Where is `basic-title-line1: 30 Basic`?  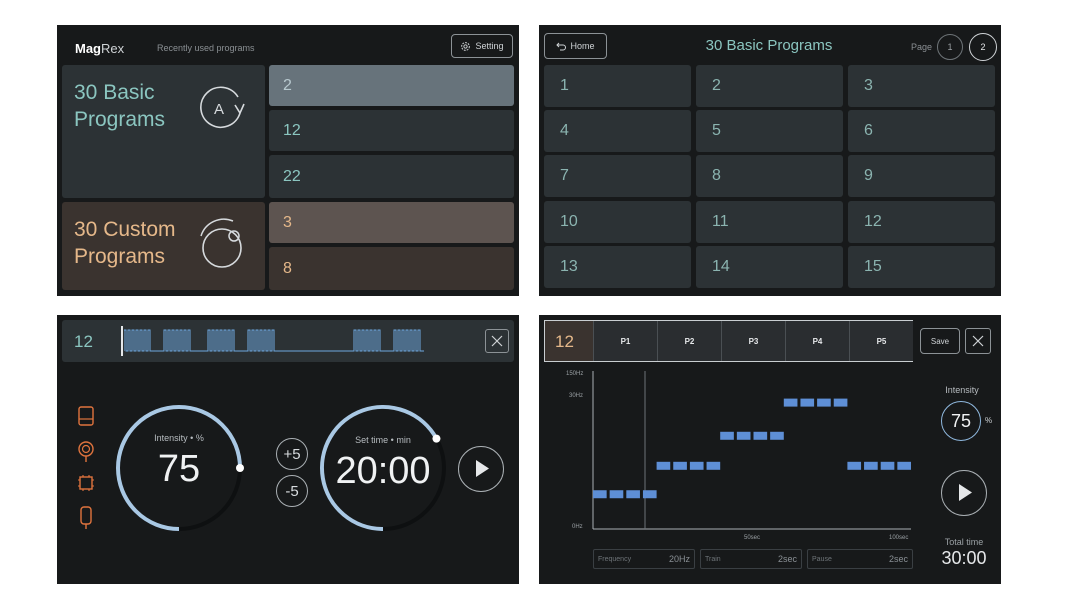
basic-title-line1: 30 Basic is located at coordinates (114, 92).